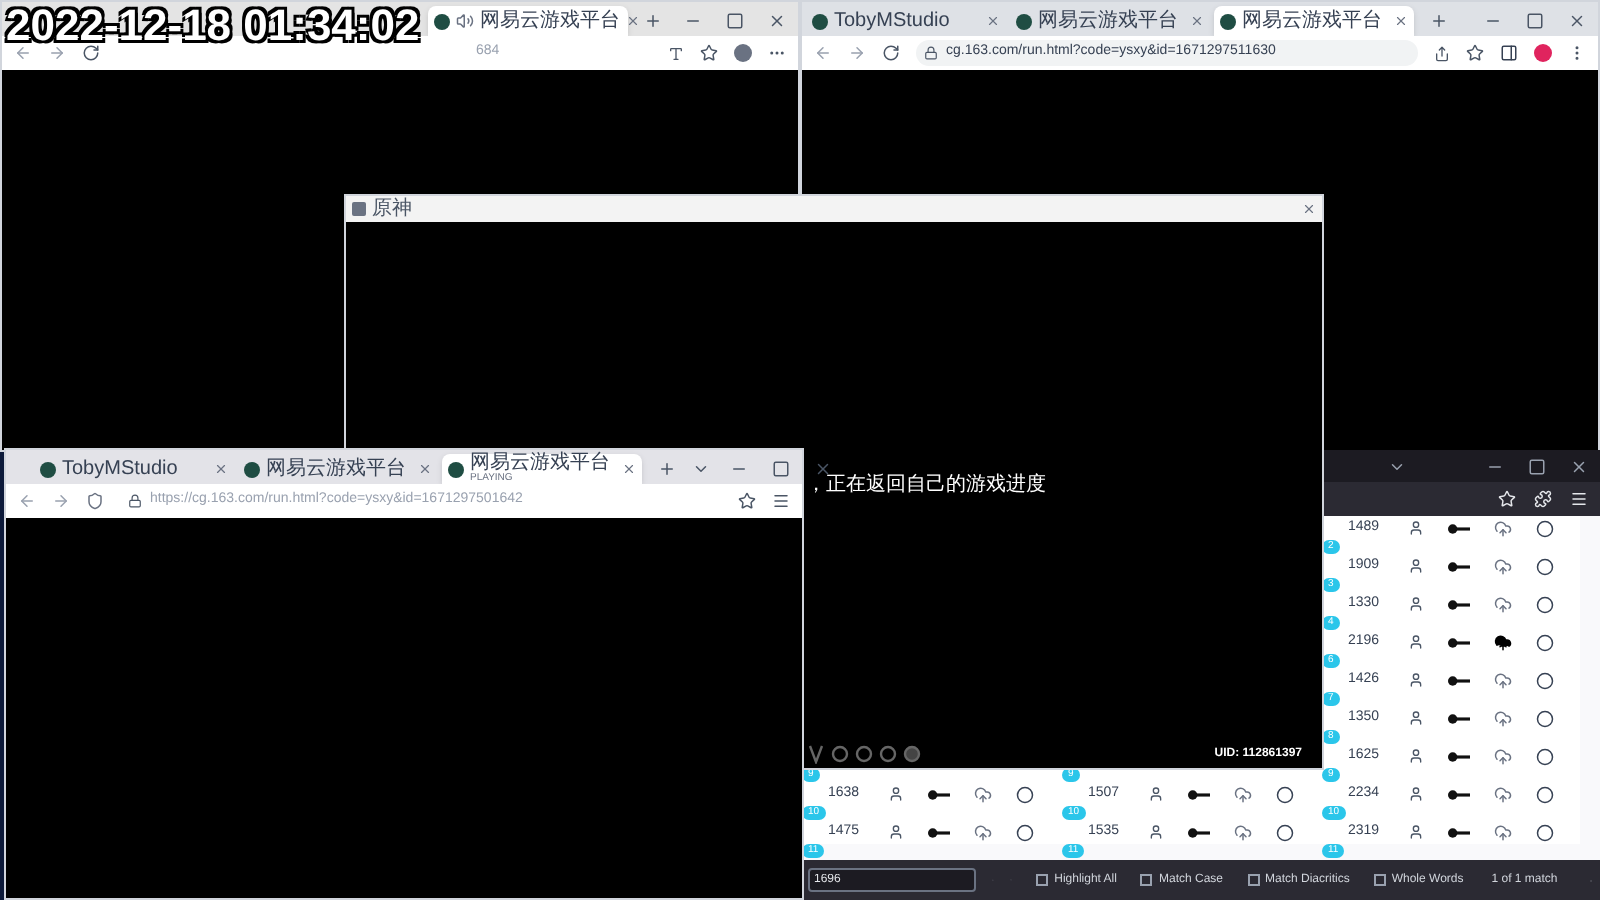  What do you see at coordinates (701, 469) in the screenshot?
I see `chevron-down-icon` at bounding box center [701, 469].